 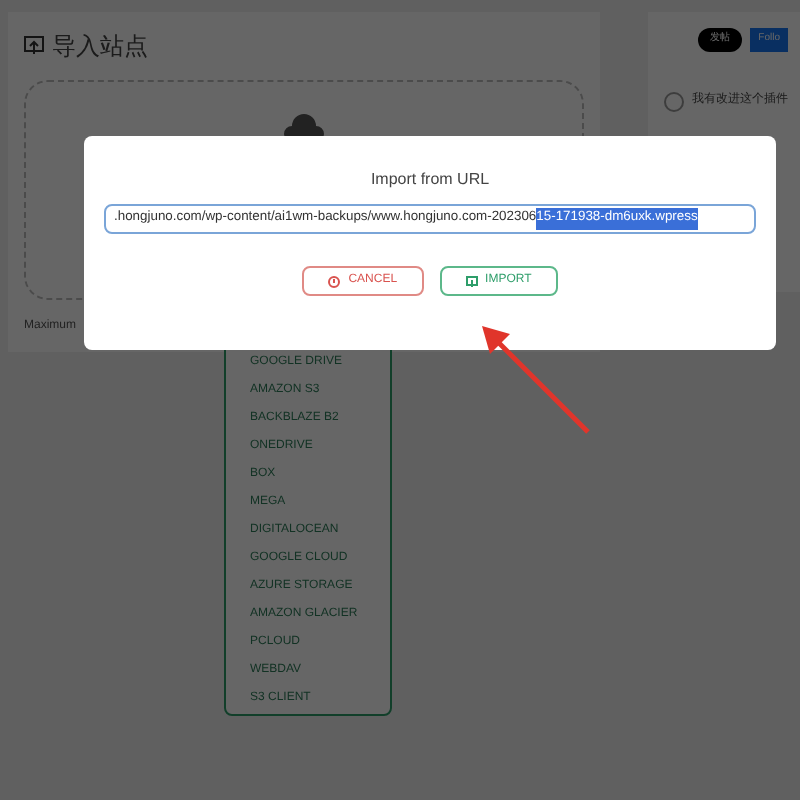 What do you see at coordinates (674, 101) in the screenshot?
I see `radio-button` at bounding box center [674, 101].